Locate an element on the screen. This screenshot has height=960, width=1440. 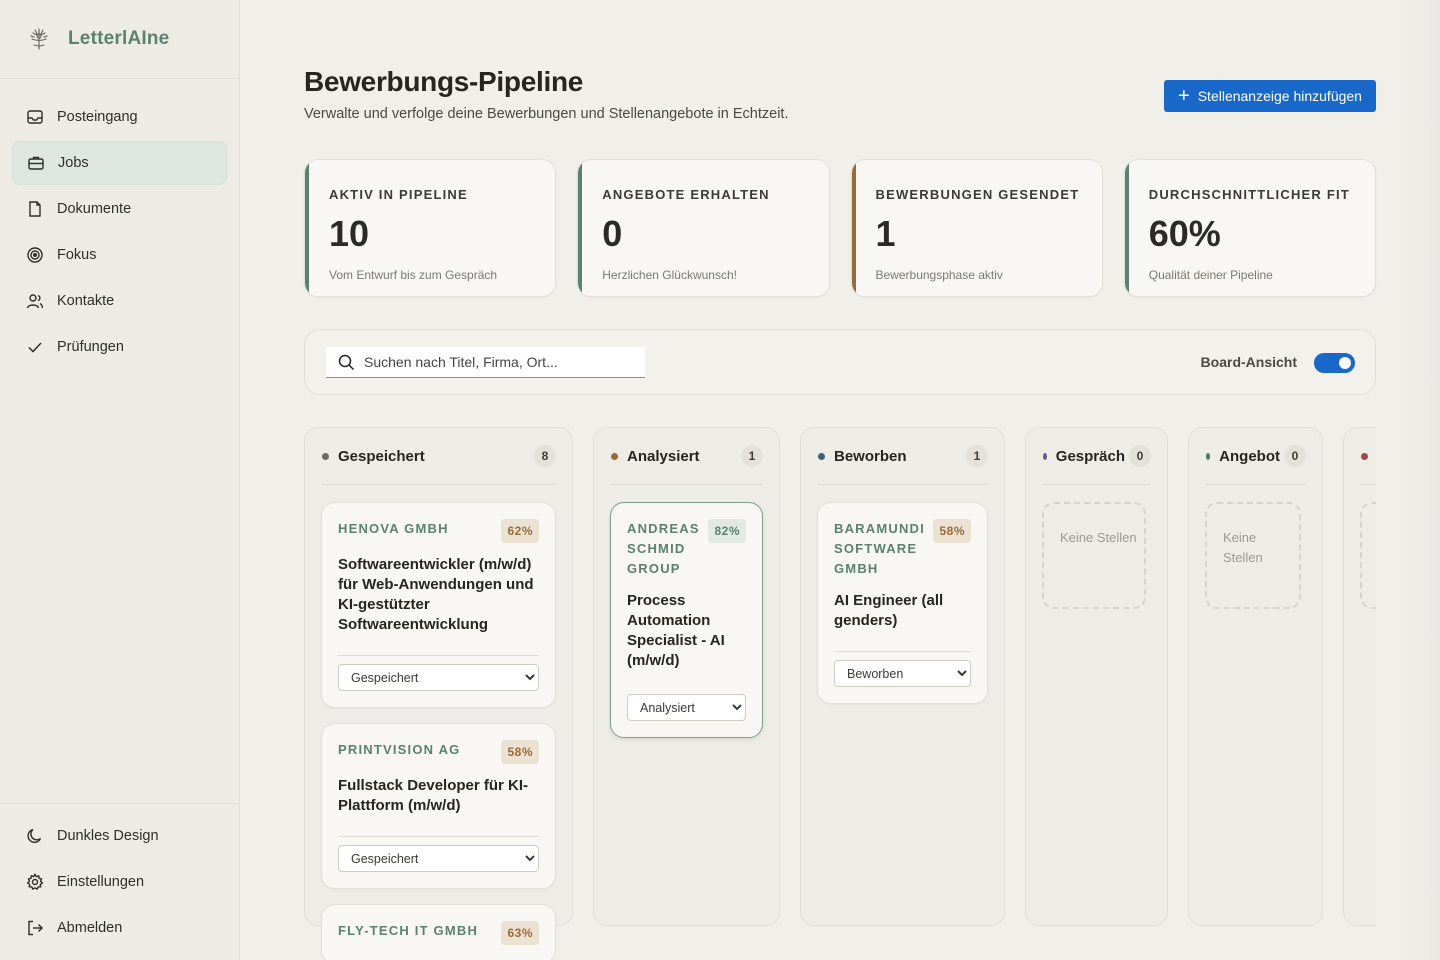
logout-button: Abmelden is located at coordinates (119, 928).